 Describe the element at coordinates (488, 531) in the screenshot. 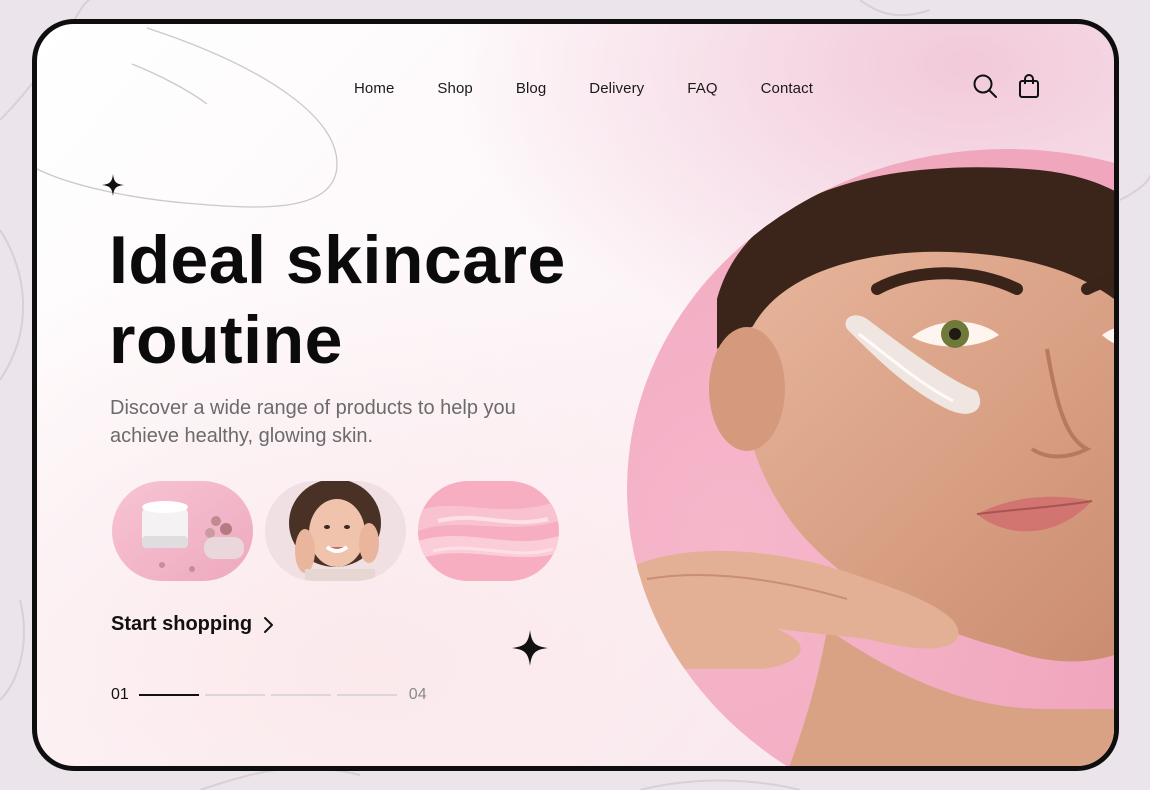

I see `pink-cream-texture-thumbnail` at that location.